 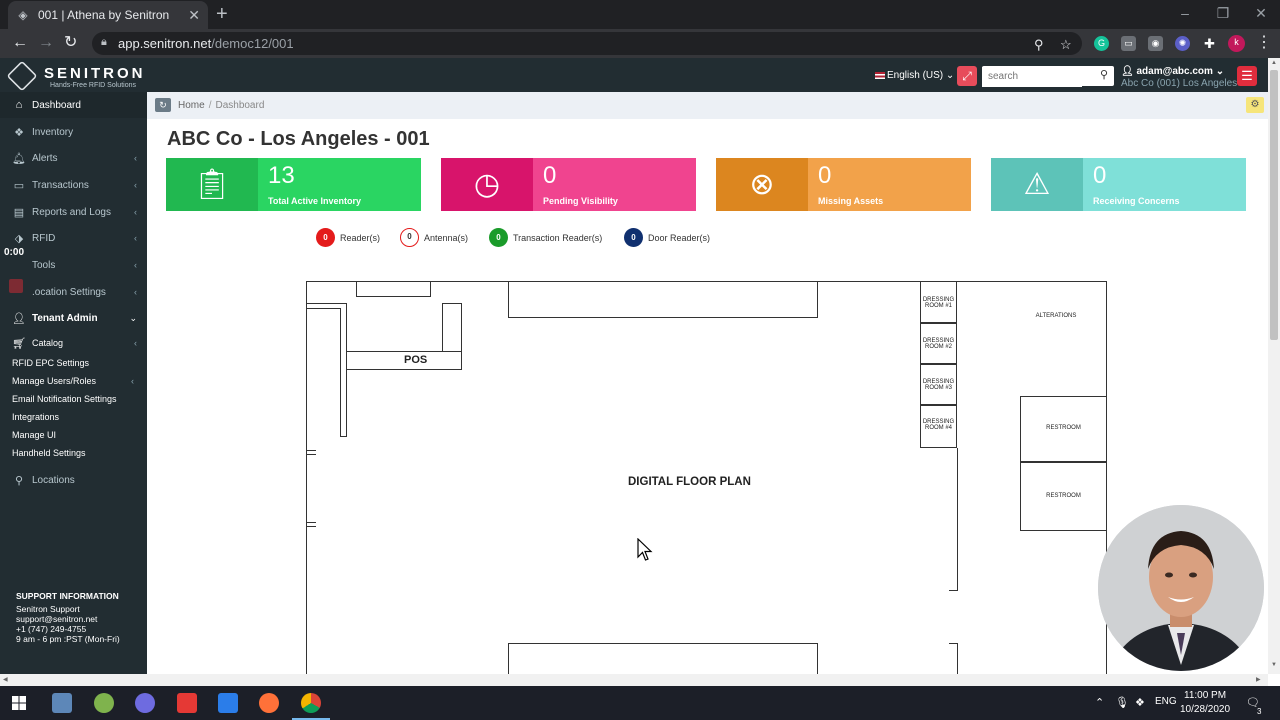 I want to click on support-hours: 9 am - 6 pm :PST (Mon-Fri), so click(x=68, y=639).